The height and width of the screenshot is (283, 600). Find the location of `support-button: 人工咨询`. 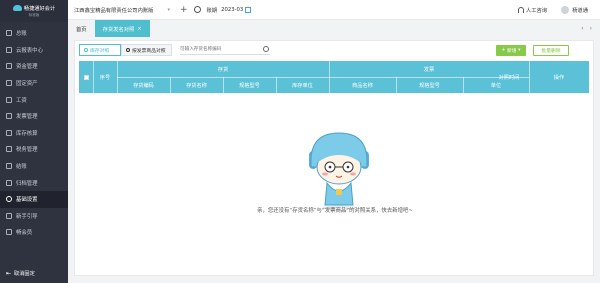

support-button: 人工咨询 is located at coordinates (532, 10).